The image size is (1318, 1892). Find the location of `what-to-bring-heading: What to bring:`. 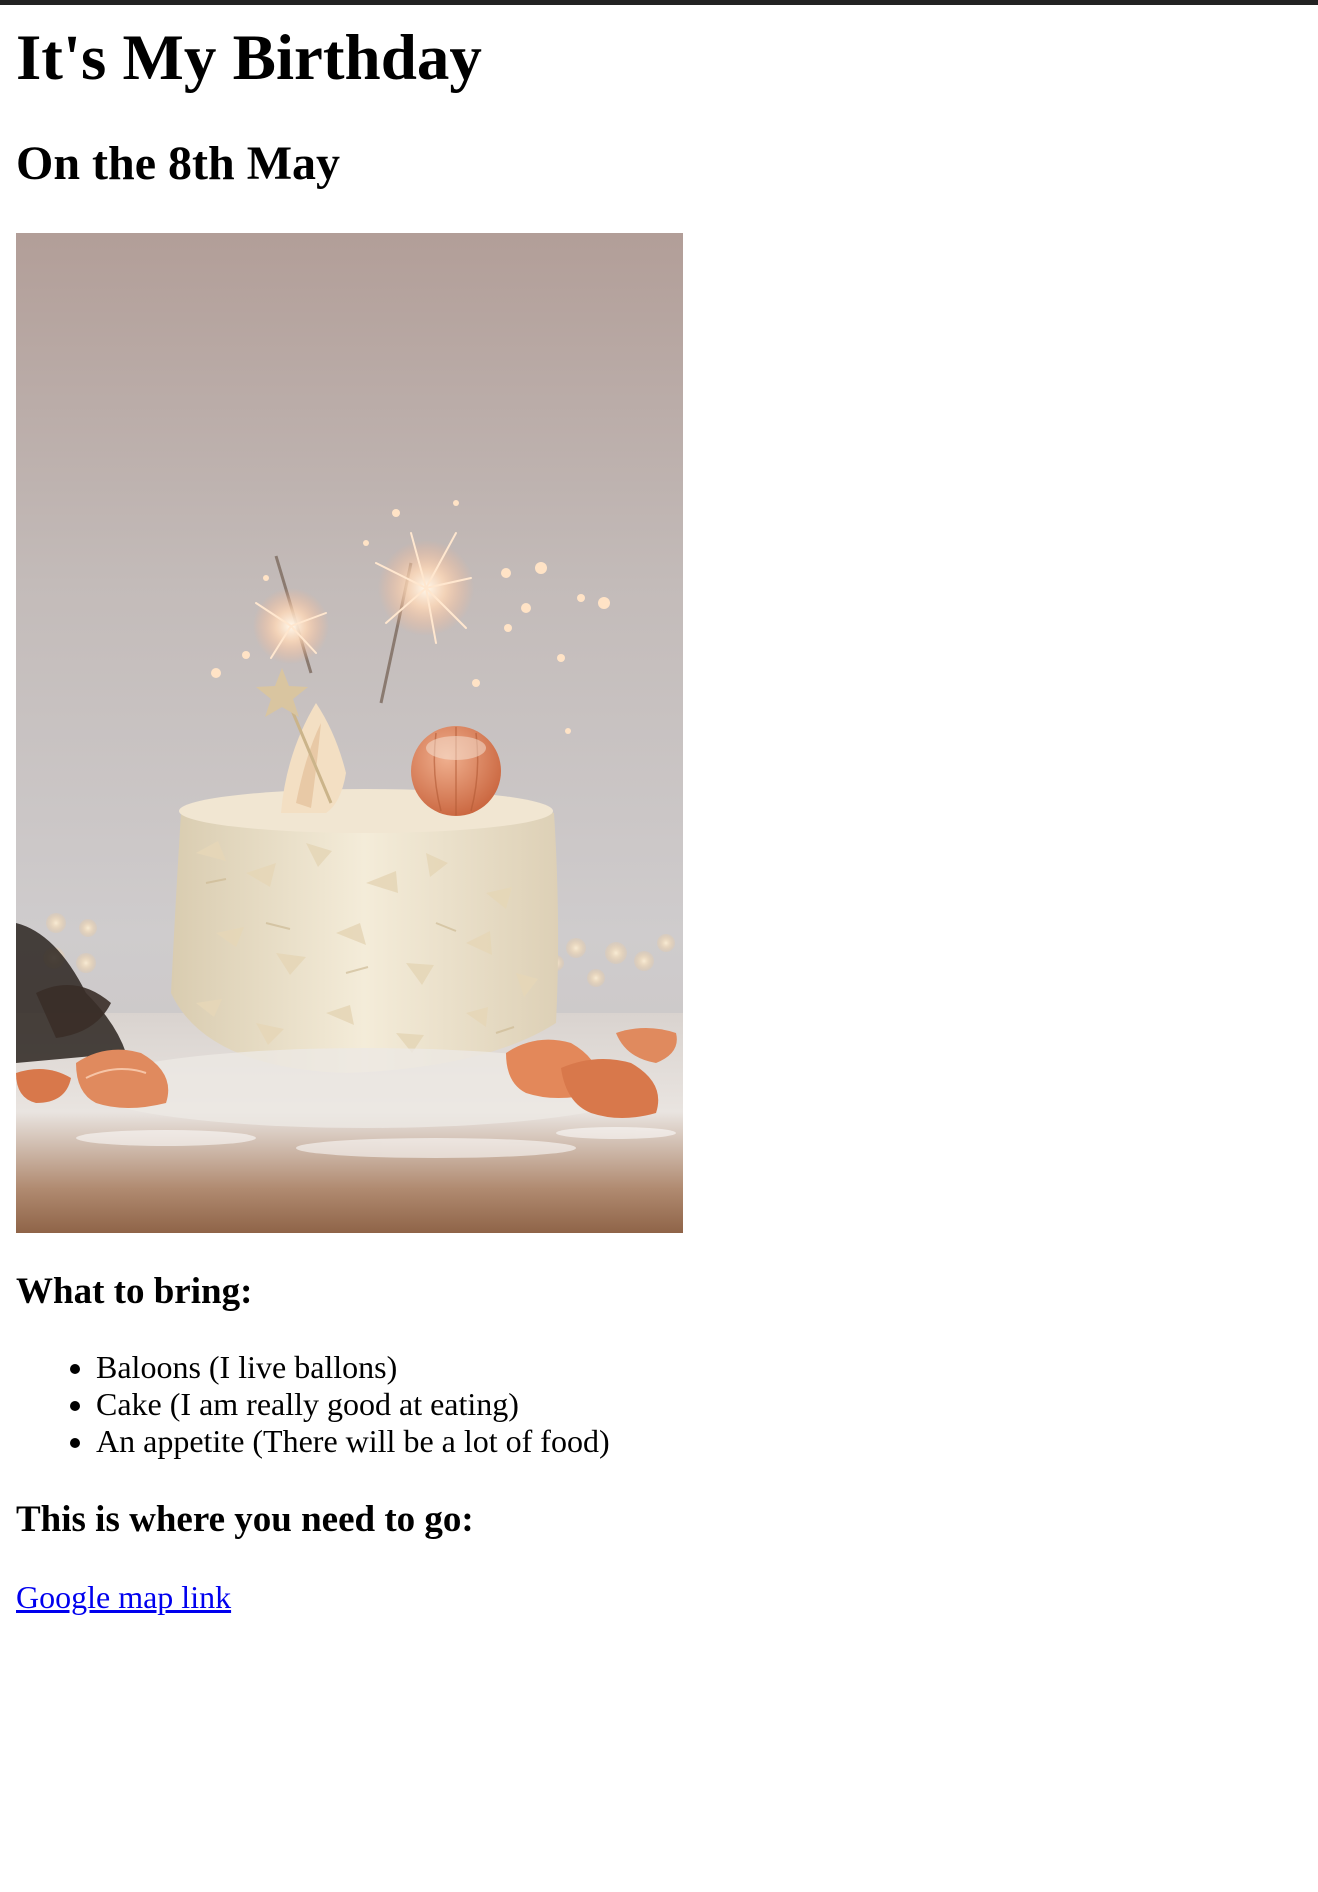

what-to-bring-heading: What to bring: is located at coordinates (134, 1291).